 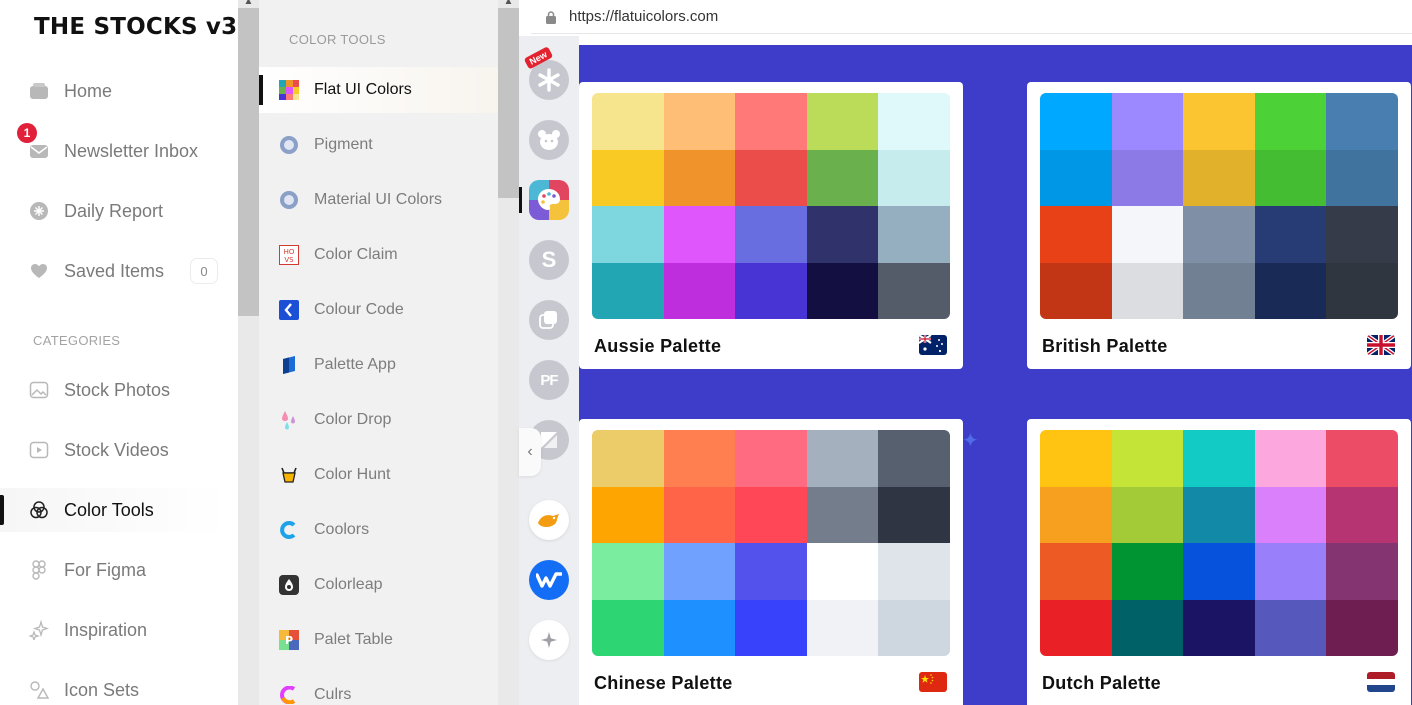 What do you see at coordinates (114, 630) in the screenshot?
I see `sidebar-item-inspiration: Inspiration` at bounding box center [114, 630].